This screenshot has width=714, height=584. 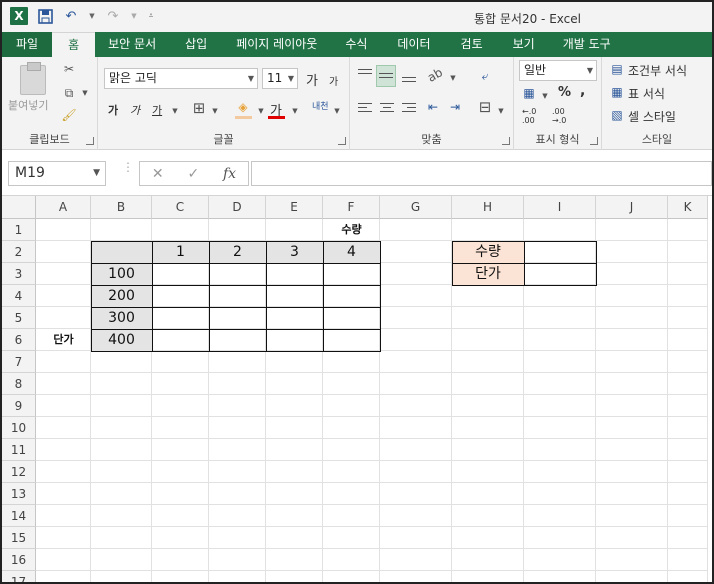 What do you see at coordinates (180, 230) in the screenshot?
I see `cell-c1` at bounding box center [180, 230].